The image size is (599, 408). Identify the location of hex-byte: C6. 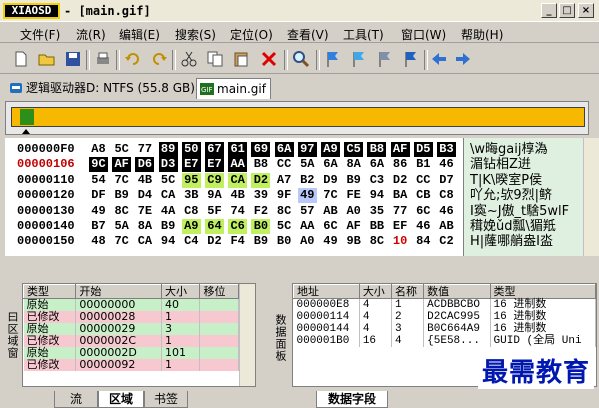
(238, 226).